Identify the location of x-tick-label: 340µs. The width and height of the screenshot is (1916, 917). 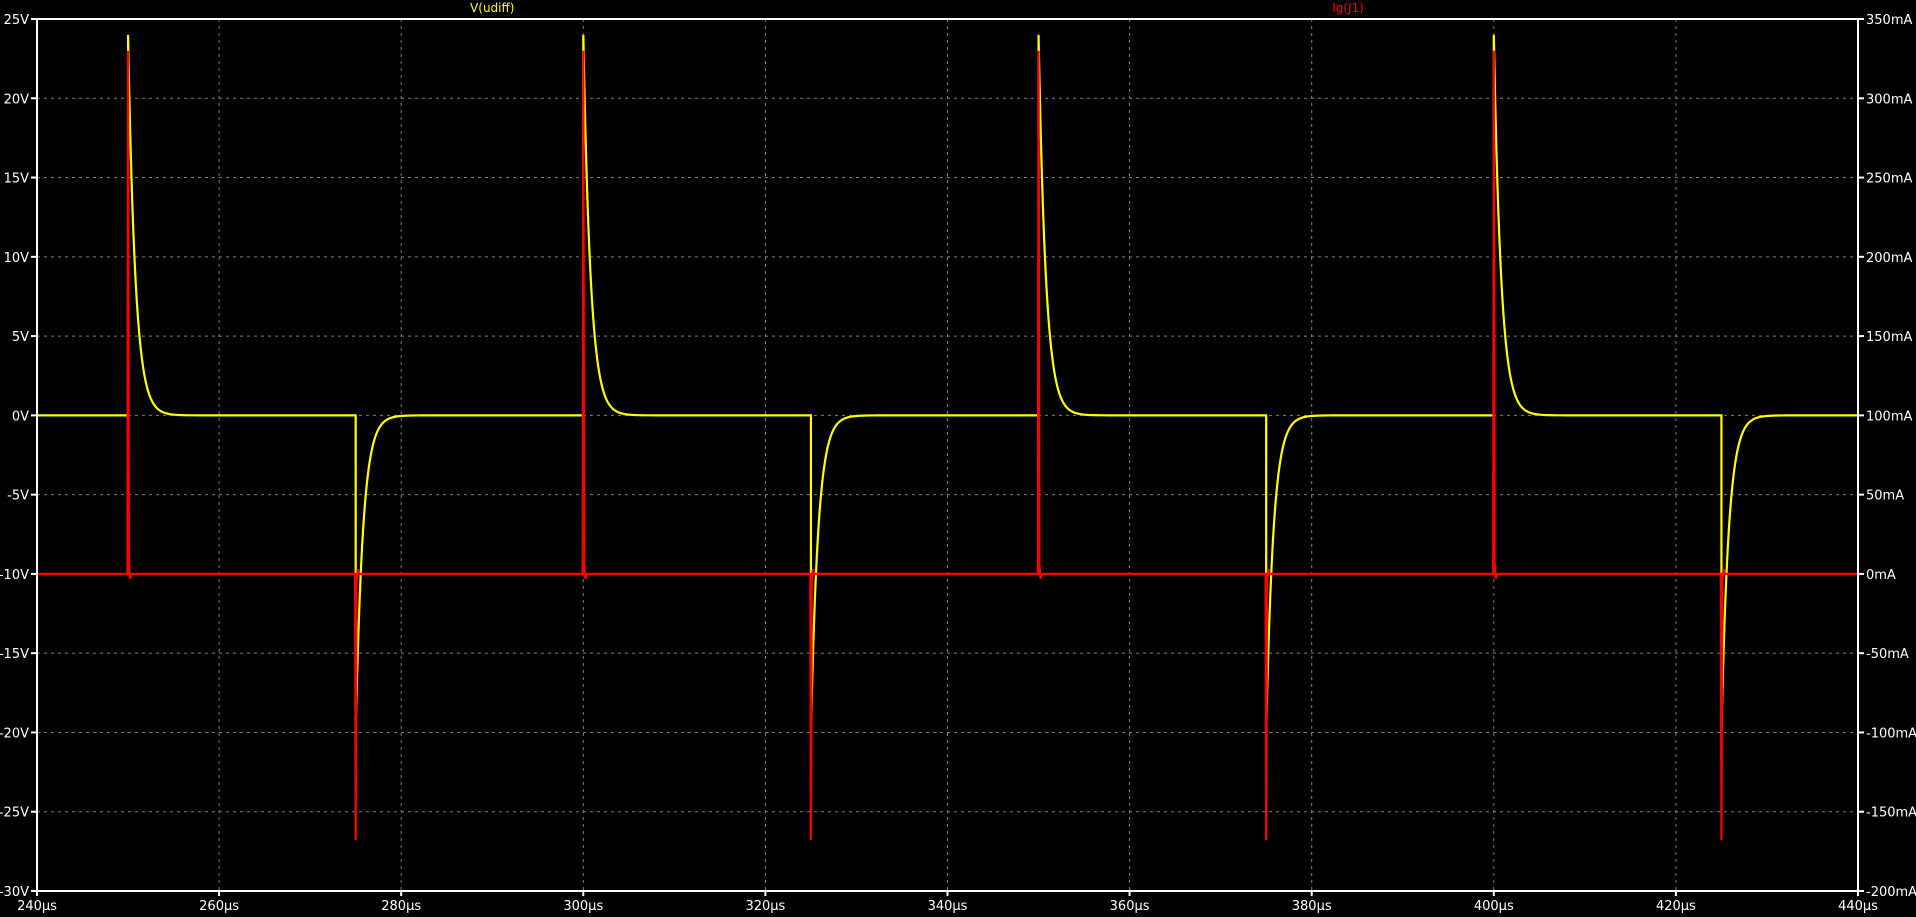
(948, 906).